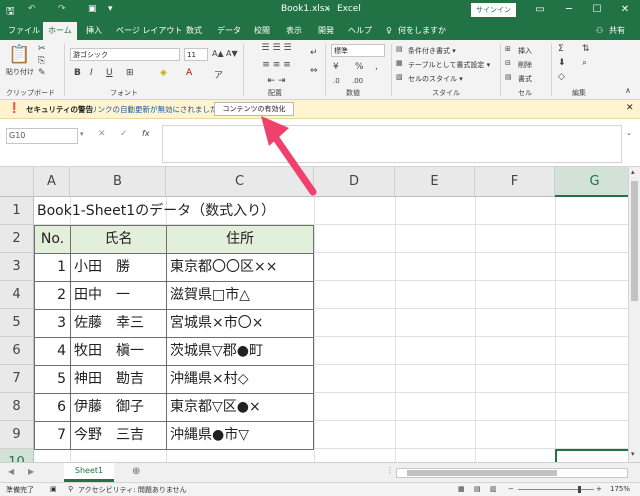  Describe the element at coordinates (52, 379) in the screenshot. I see `record-no-cell: 5` at that location.